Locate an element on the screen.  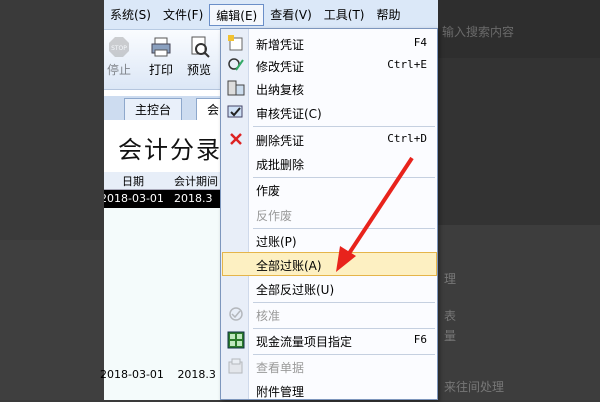
preview-icon is located at coordinates (199, 47).